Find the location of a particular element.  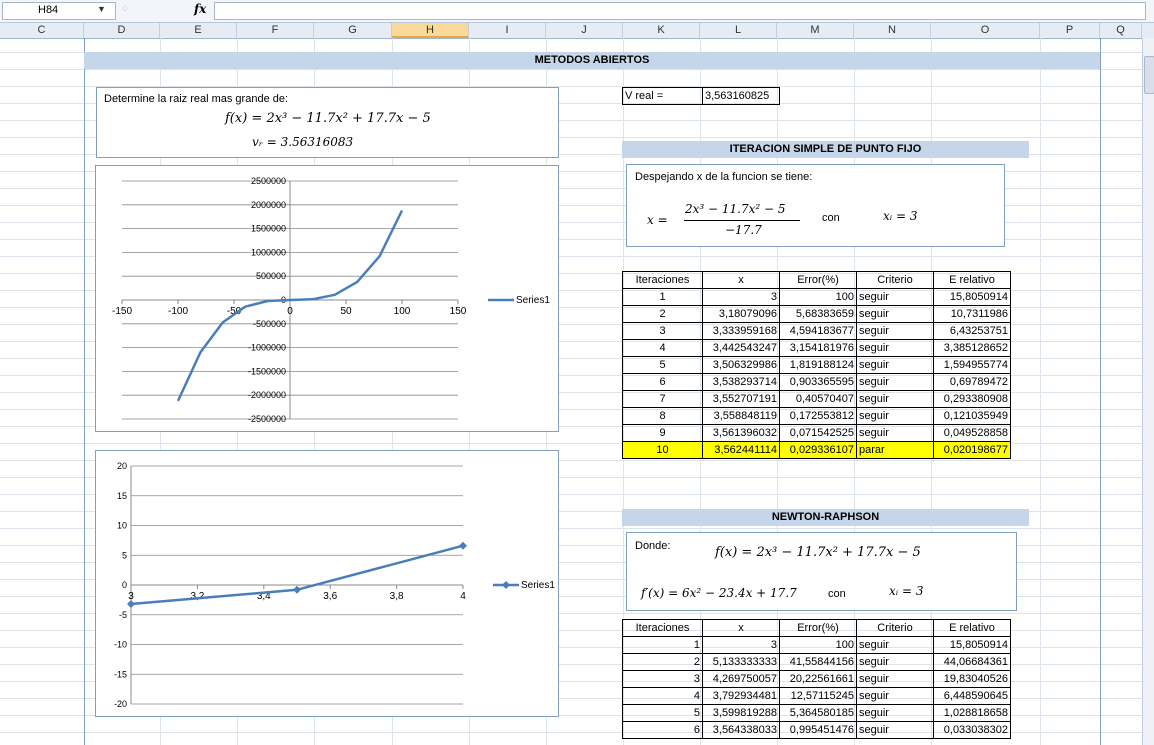

column-header-c: C is located at coordinates (42, 30).